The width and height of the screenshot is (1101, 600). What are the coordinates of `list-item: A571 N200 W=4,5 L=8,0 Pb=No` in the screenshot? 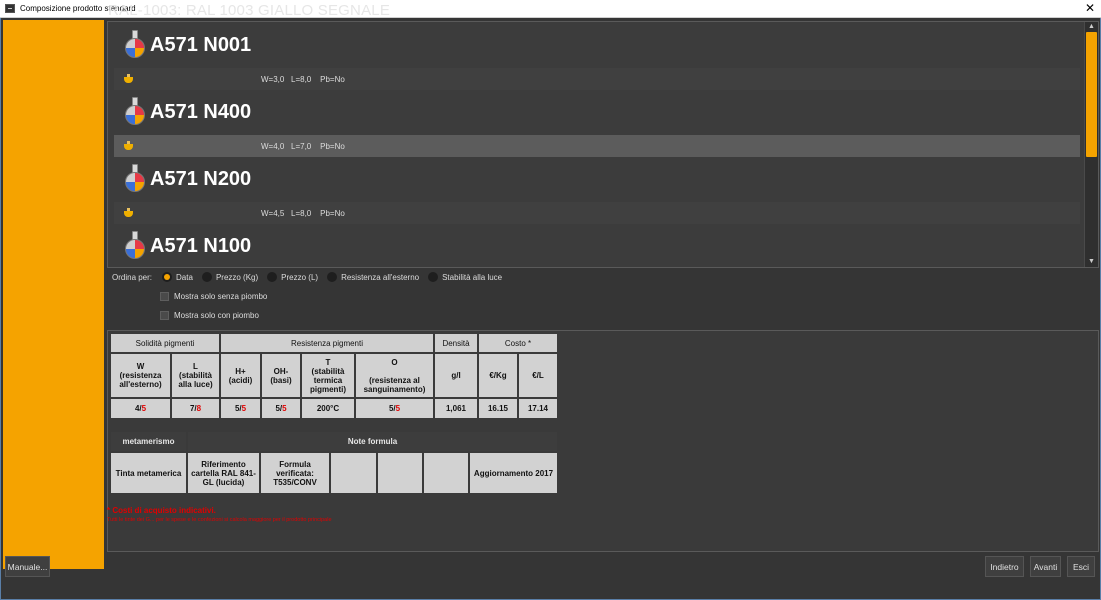 It's located at (603, 190).